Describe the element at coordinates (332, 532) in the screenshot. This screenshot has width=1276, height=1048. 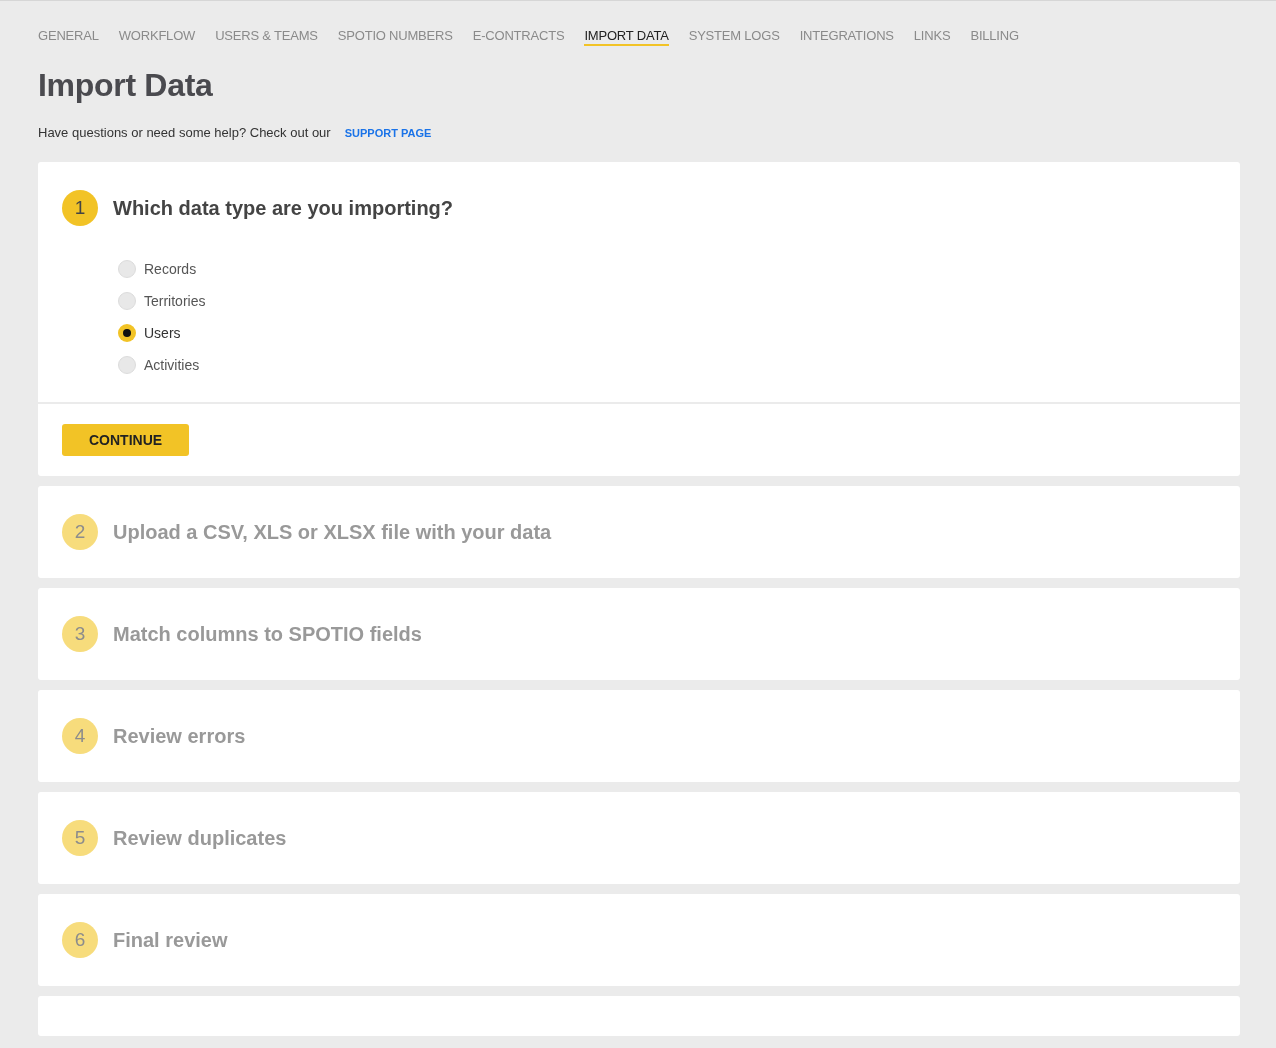
I see `step-title: Upload a CSV, XLS or XLSX file with your data` at that location.